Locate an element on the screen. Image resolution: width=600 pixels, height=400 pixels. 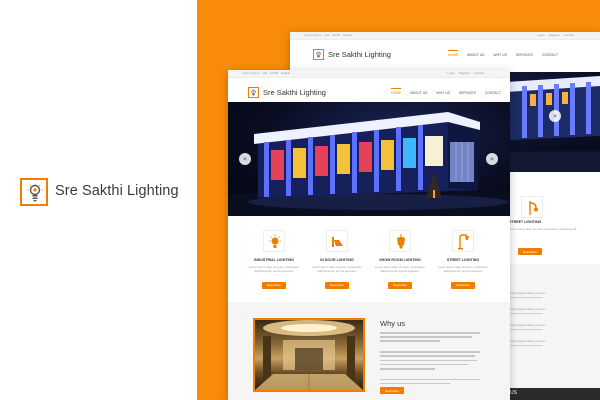
hero-prev-button: « is located at coordinates (245, 159).